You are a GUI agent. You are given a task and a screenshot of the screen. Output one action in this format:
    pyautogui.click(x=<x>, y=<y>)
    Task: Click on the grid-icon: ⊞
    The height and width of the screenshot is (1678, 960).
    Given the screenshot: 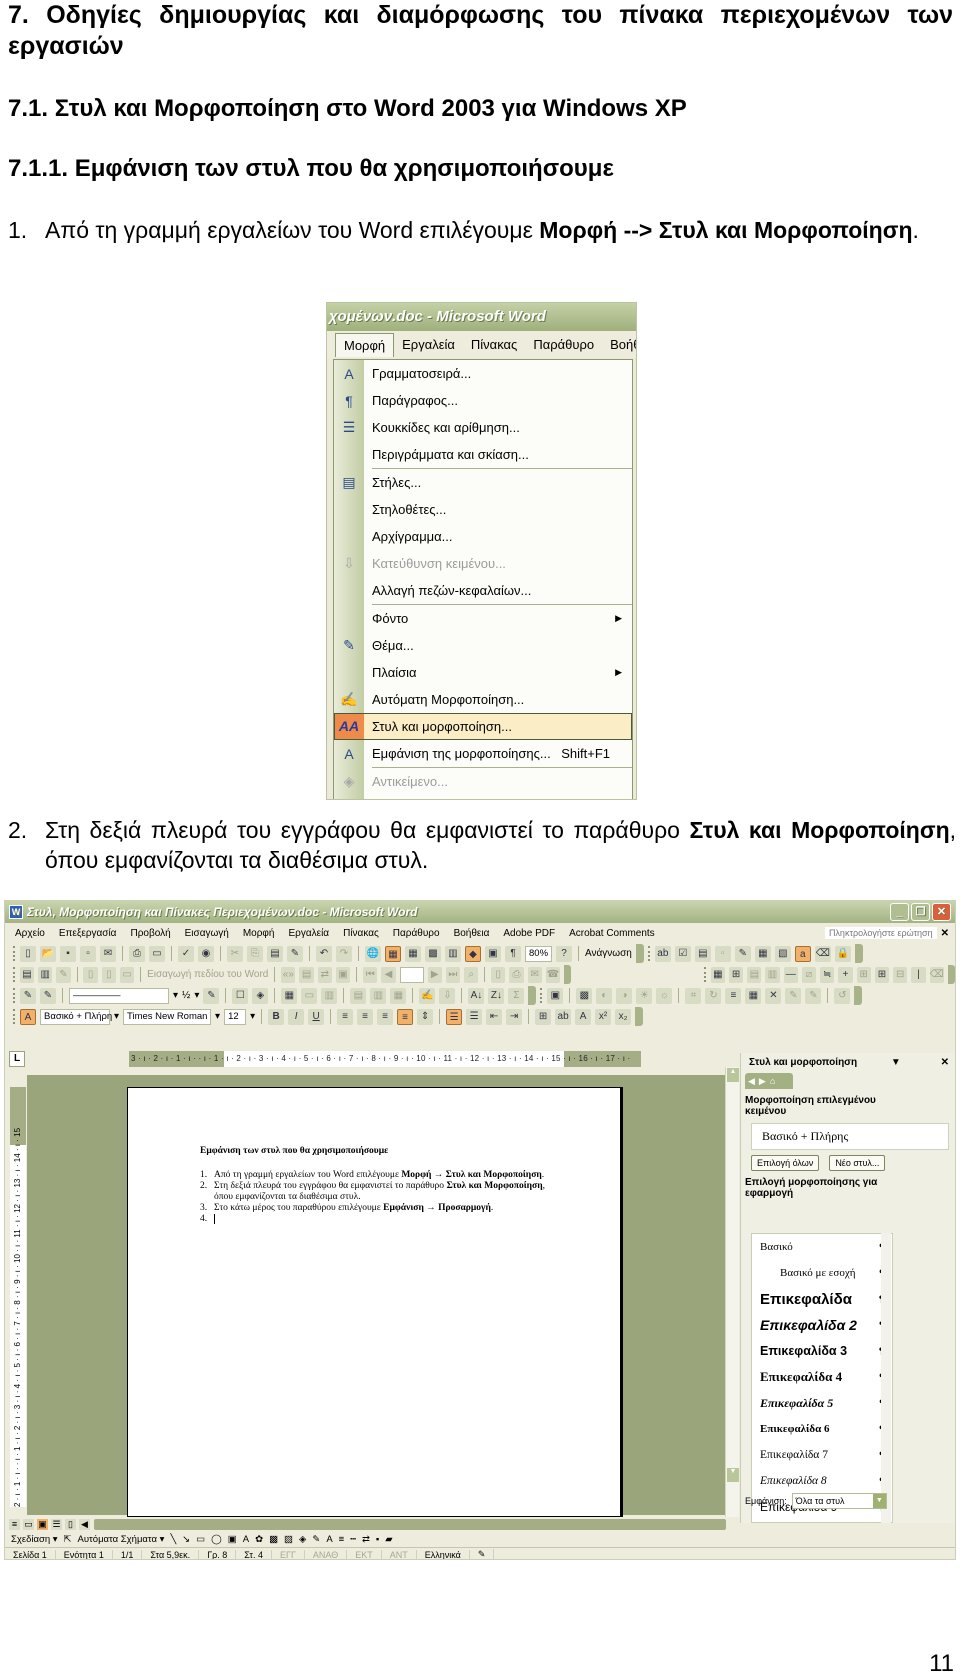 What is the action you would take?
    pyautogui.click(x=863, y=974)
    